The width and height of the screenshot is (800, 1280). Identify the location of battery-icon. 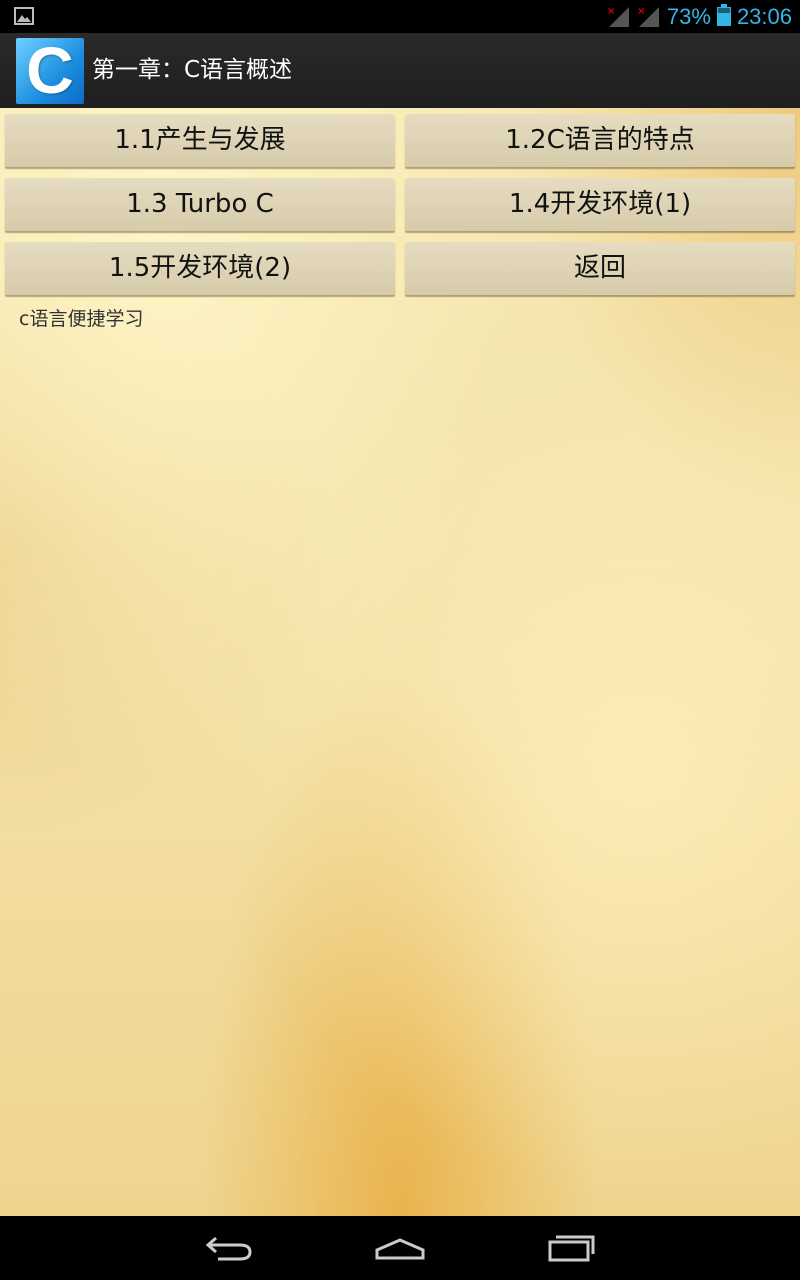
(723, 16).